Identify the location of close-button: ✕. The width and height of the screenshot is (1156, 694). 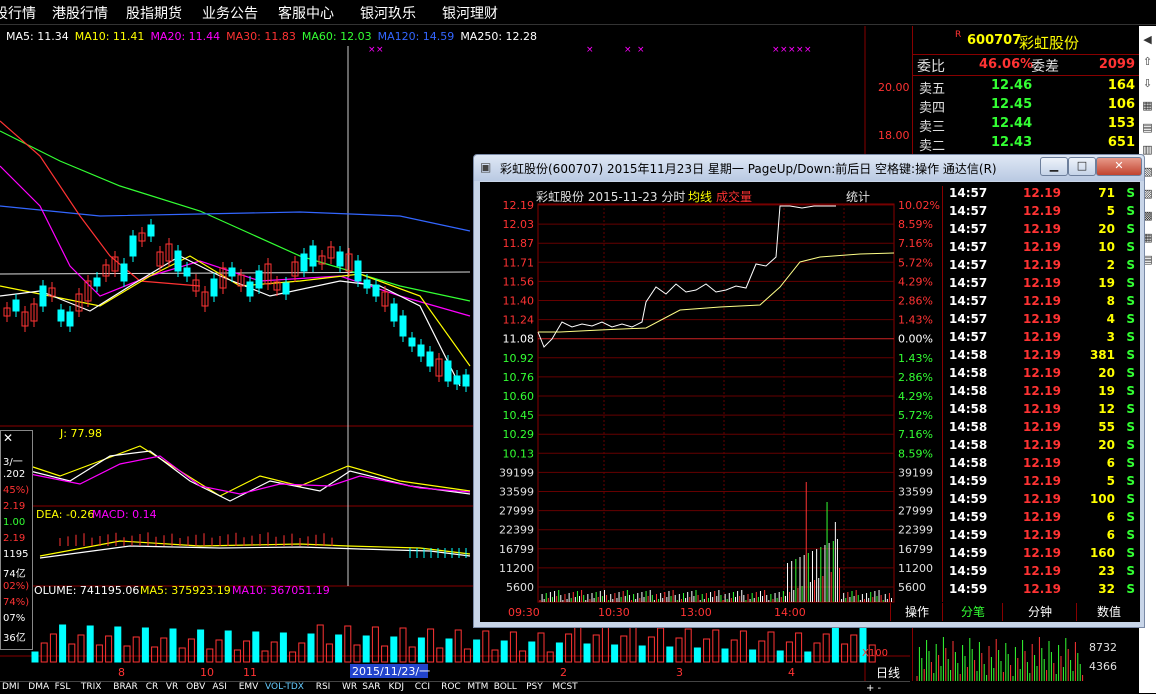
(1119, 166).